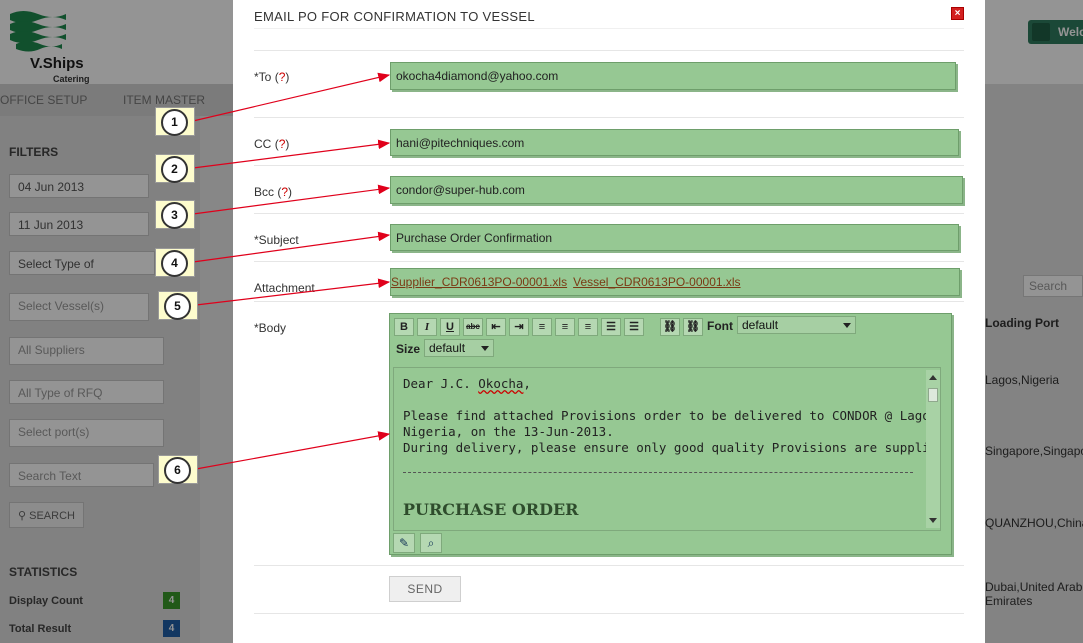 This screenshot has width=1083, height=643. Describe the element at coordinates (508, 431) in the screenshot. I see `body-line: Nigeria, on the 13-Jun-2013.` at that location.